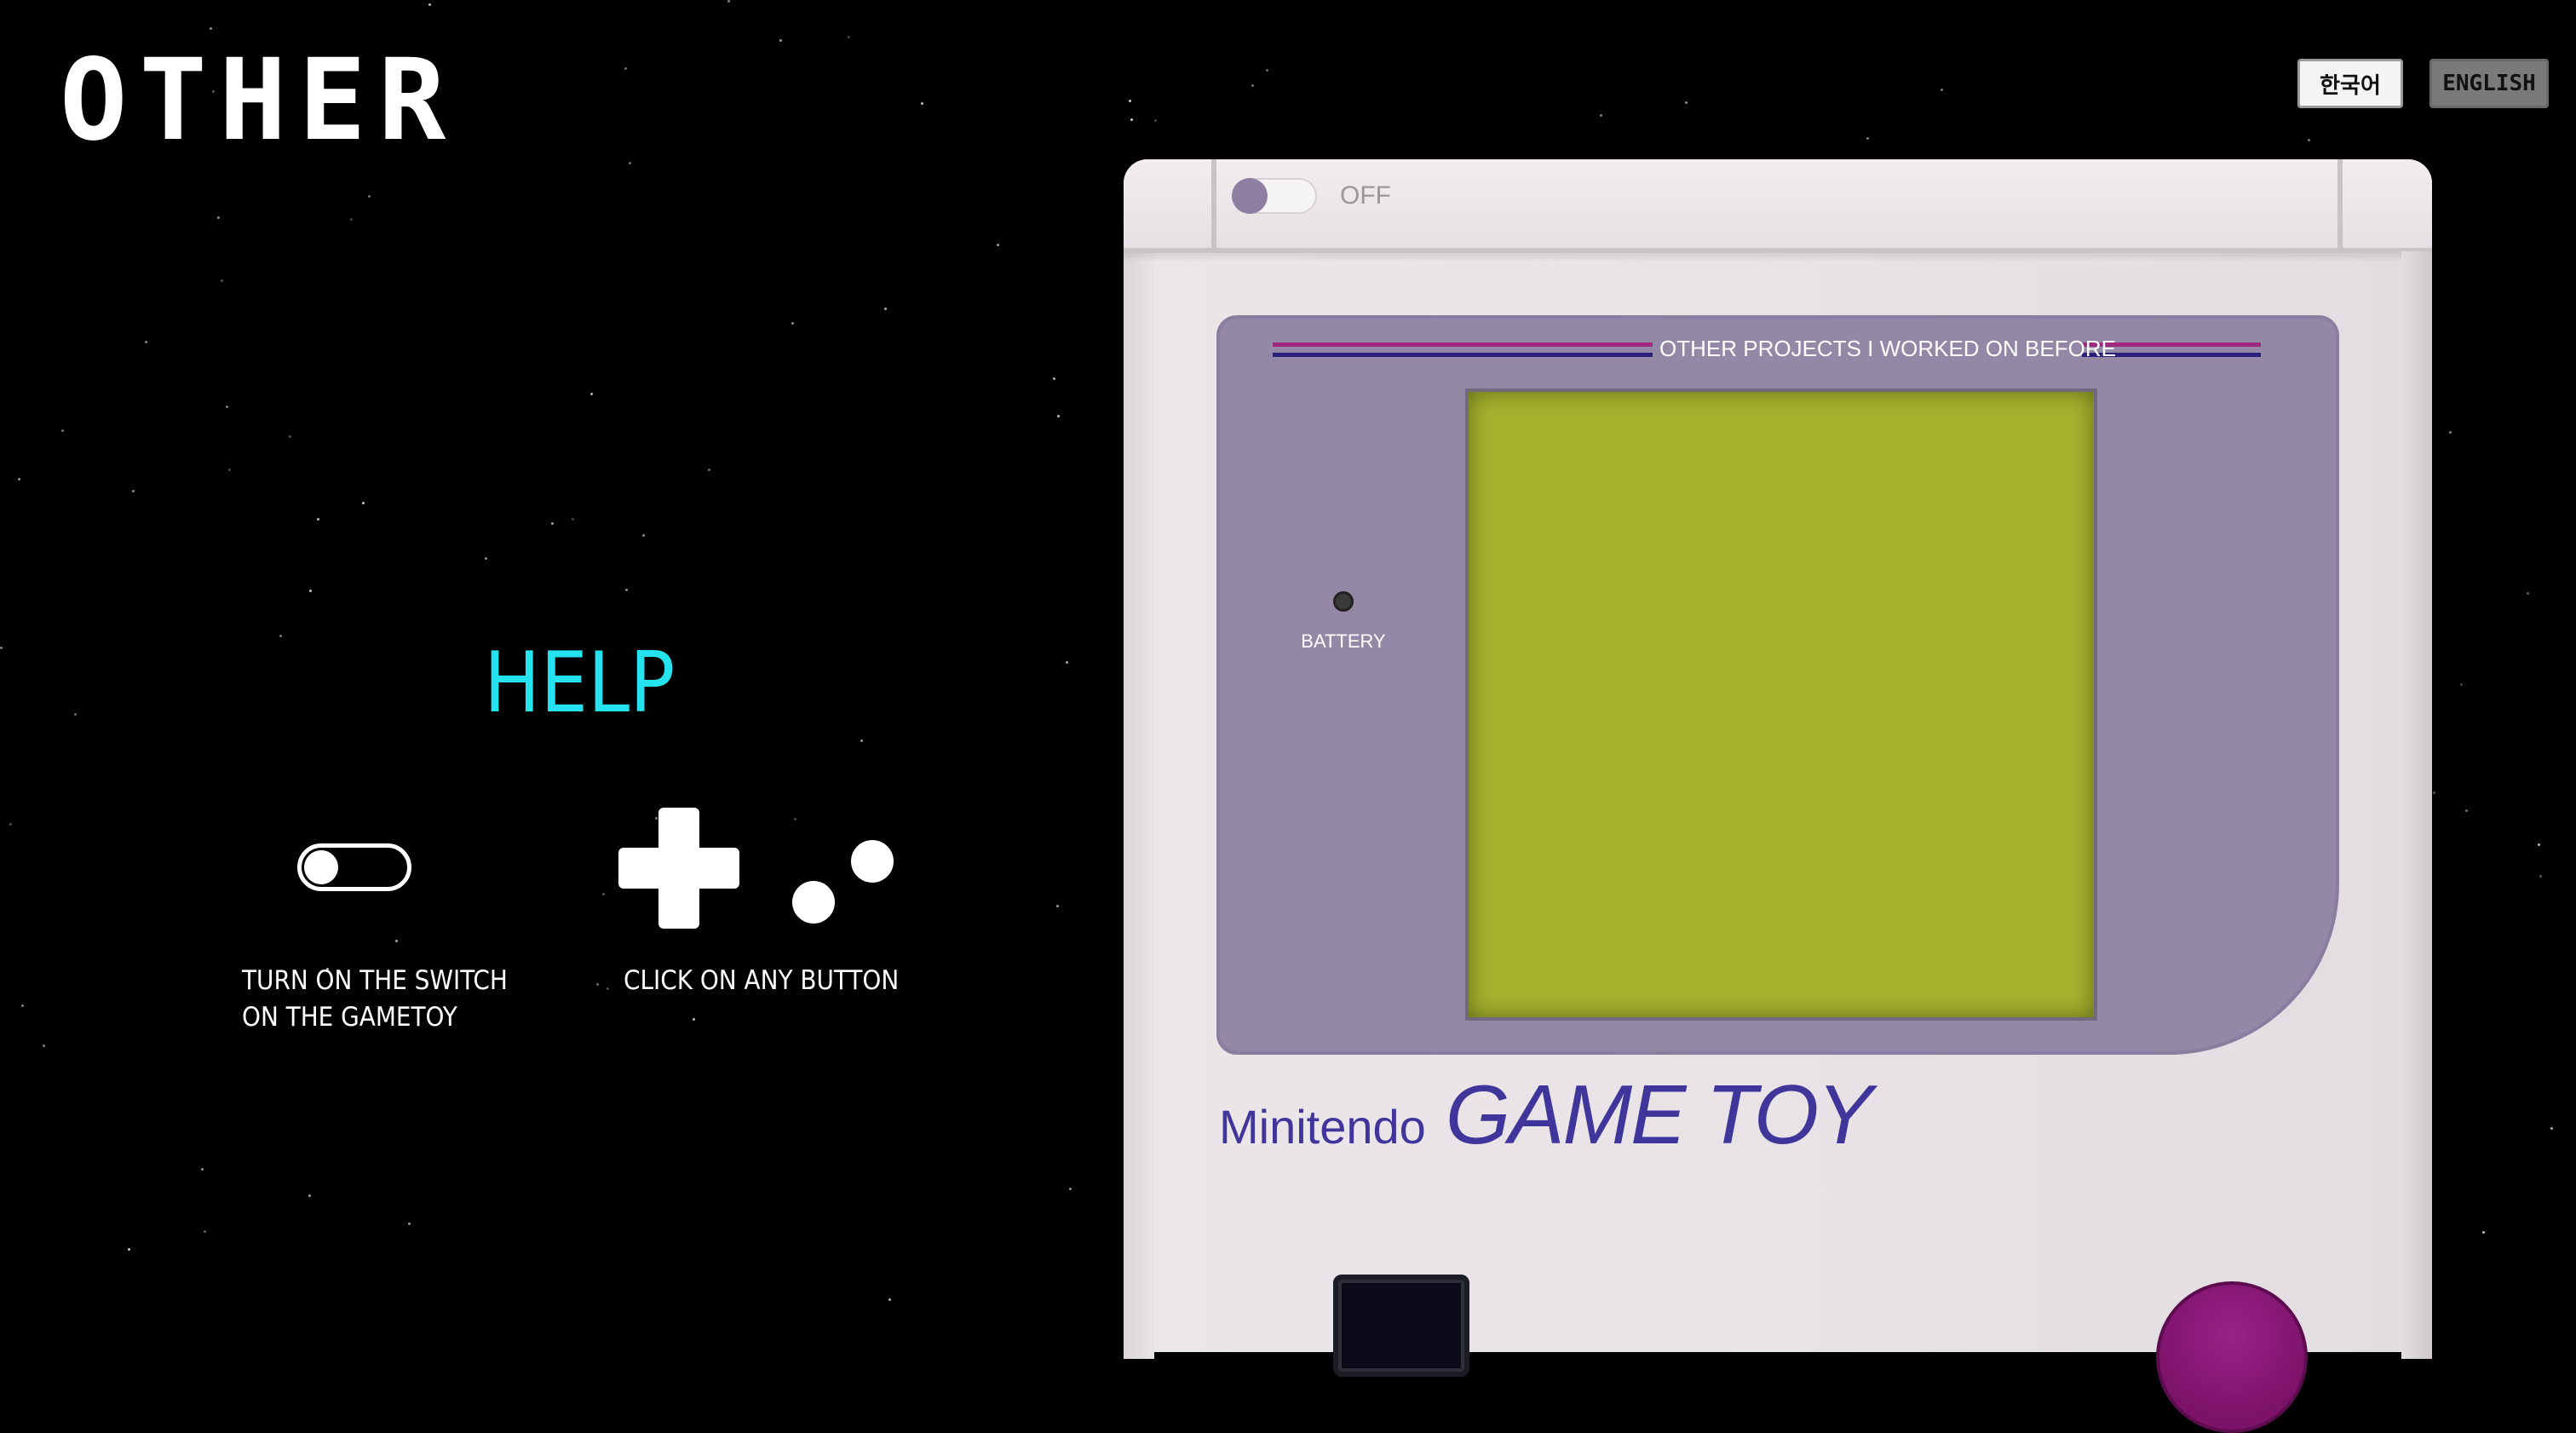 This screenshot has height=1433, width=2576. What do you see at coordinates (1275, 196) in the screenshot?
I see `power-switch` at bounding box center [1275, 196].